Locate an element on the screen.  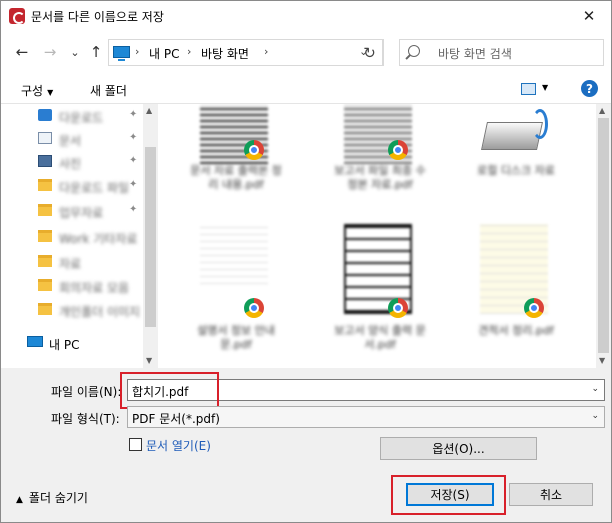
up-arrow-icon: ↑ is located at coordinates (96, 52).